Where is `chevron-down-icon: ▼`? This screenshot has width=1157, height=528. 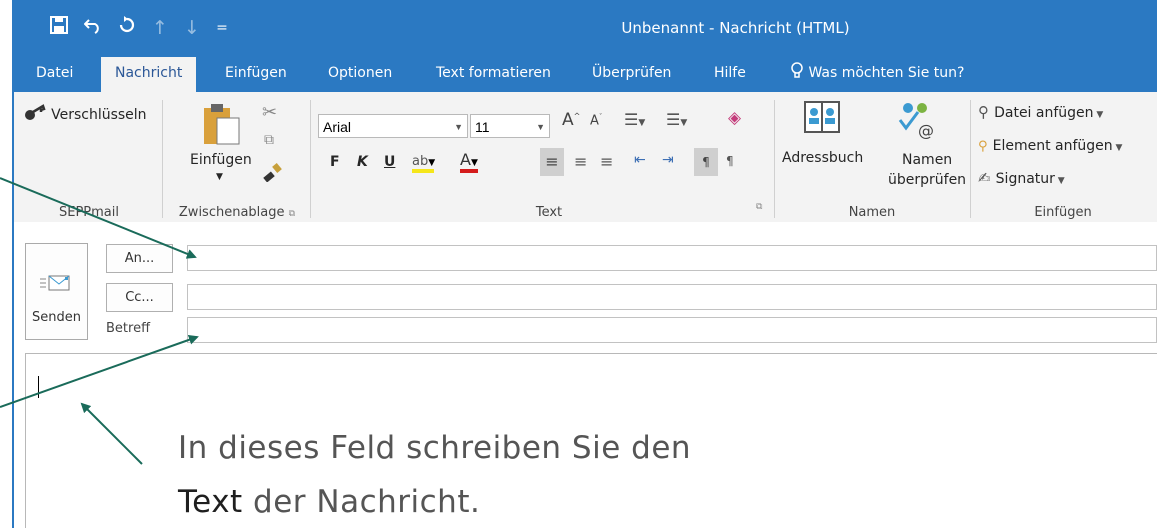 chevron-down-icon: ▼ is located at coordinates (219, 177).